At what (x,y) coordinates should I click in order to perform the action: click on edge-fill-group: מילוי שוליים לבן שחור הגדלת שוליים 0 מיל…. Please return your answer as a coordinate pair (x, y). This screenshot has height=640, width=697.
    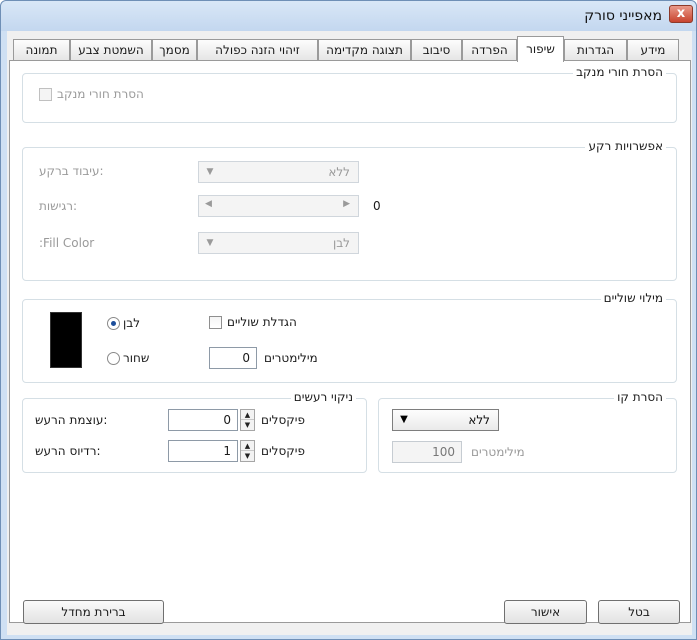
    Looking at the image, I should click on (349, 337).